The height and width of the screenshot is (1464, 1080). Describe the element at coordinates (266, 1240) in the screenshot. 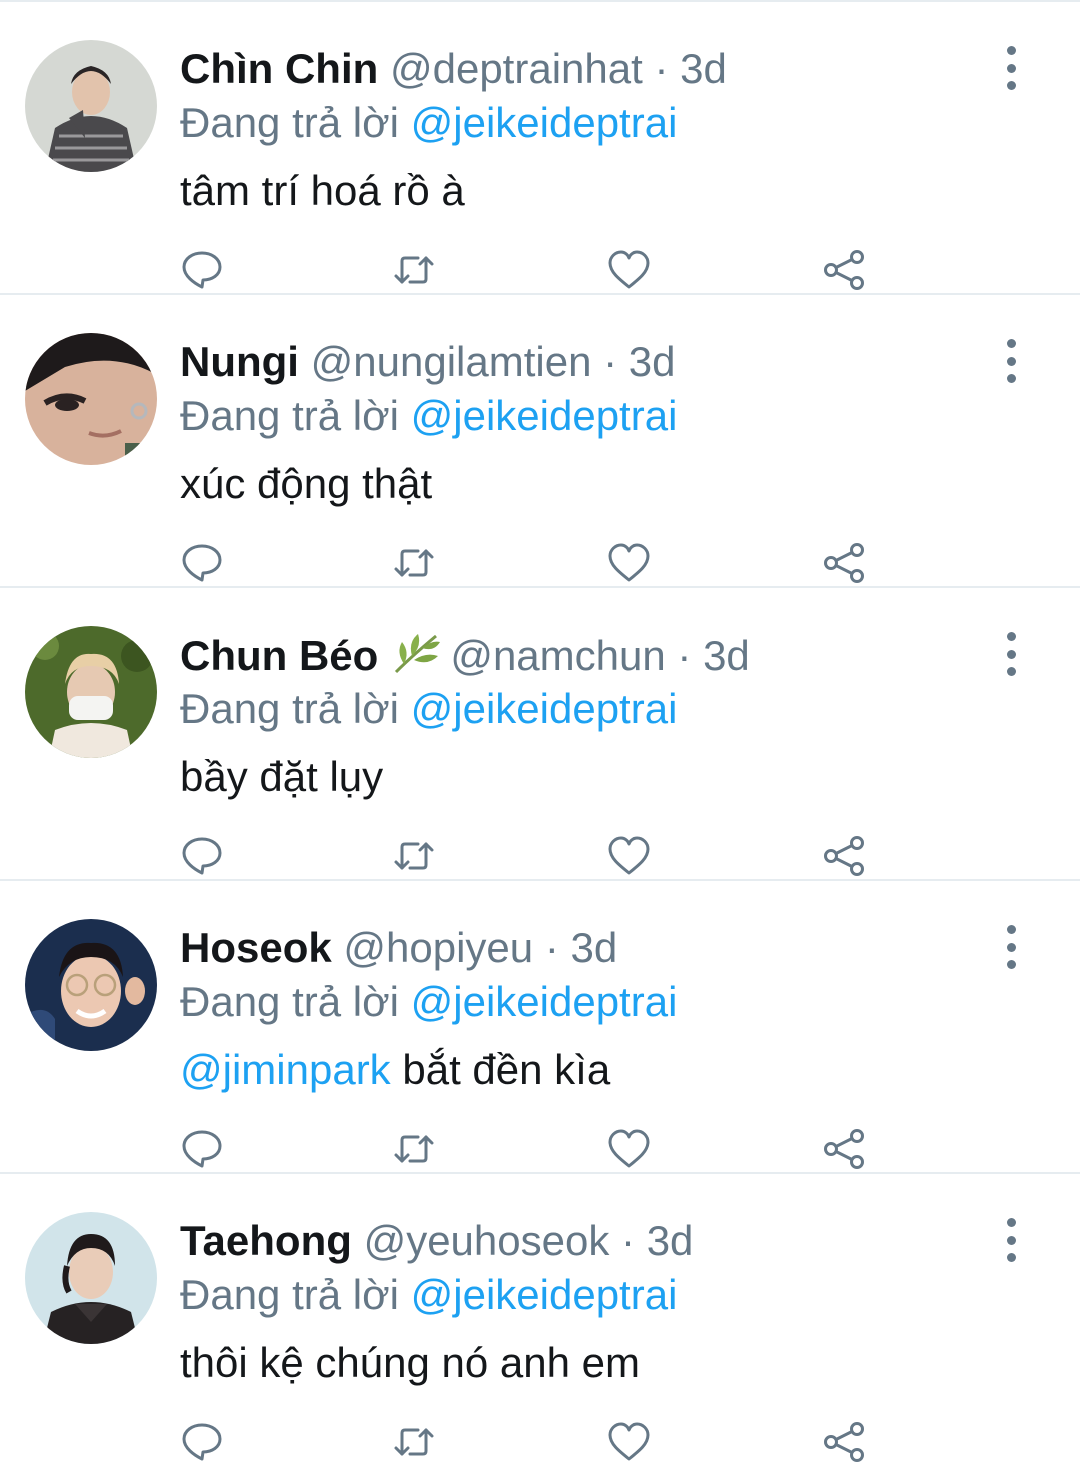

I see `display-name: Taehong` at that location.